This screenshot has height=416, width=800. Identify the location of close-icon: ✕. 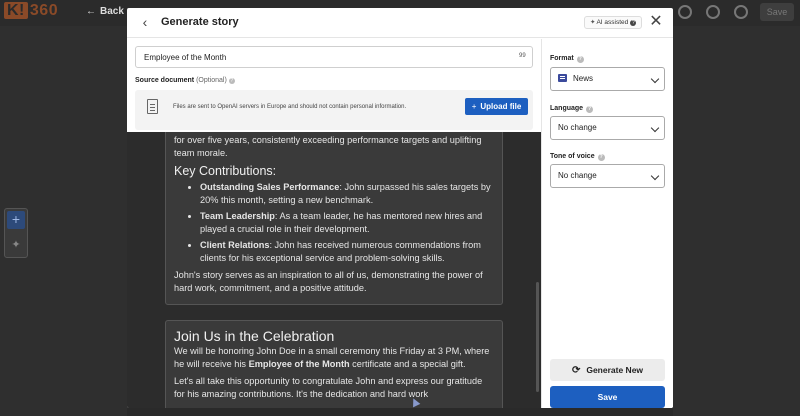
(656, 21).